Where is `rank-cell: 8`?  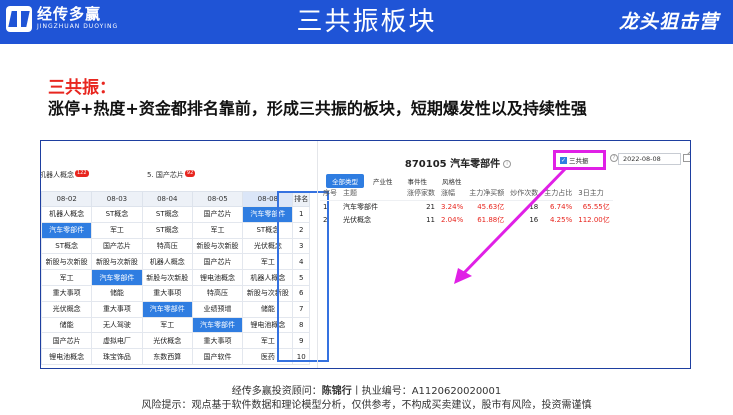 rank-cell: 8 is located at coordinates (301, 325).